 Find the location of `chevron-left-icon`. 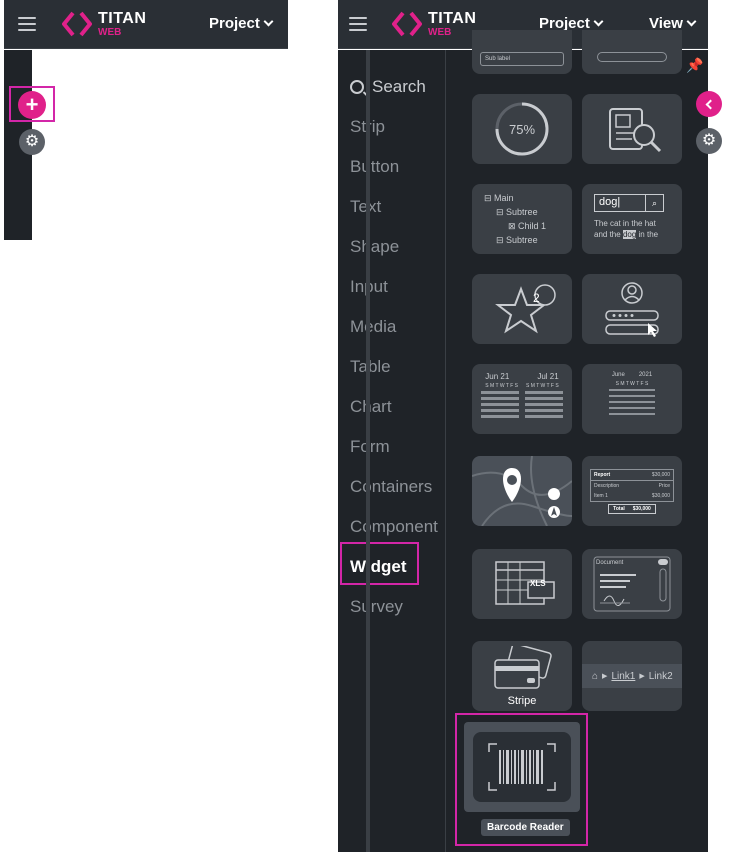

chevron-left-icon is located at coordinates (710, 104).